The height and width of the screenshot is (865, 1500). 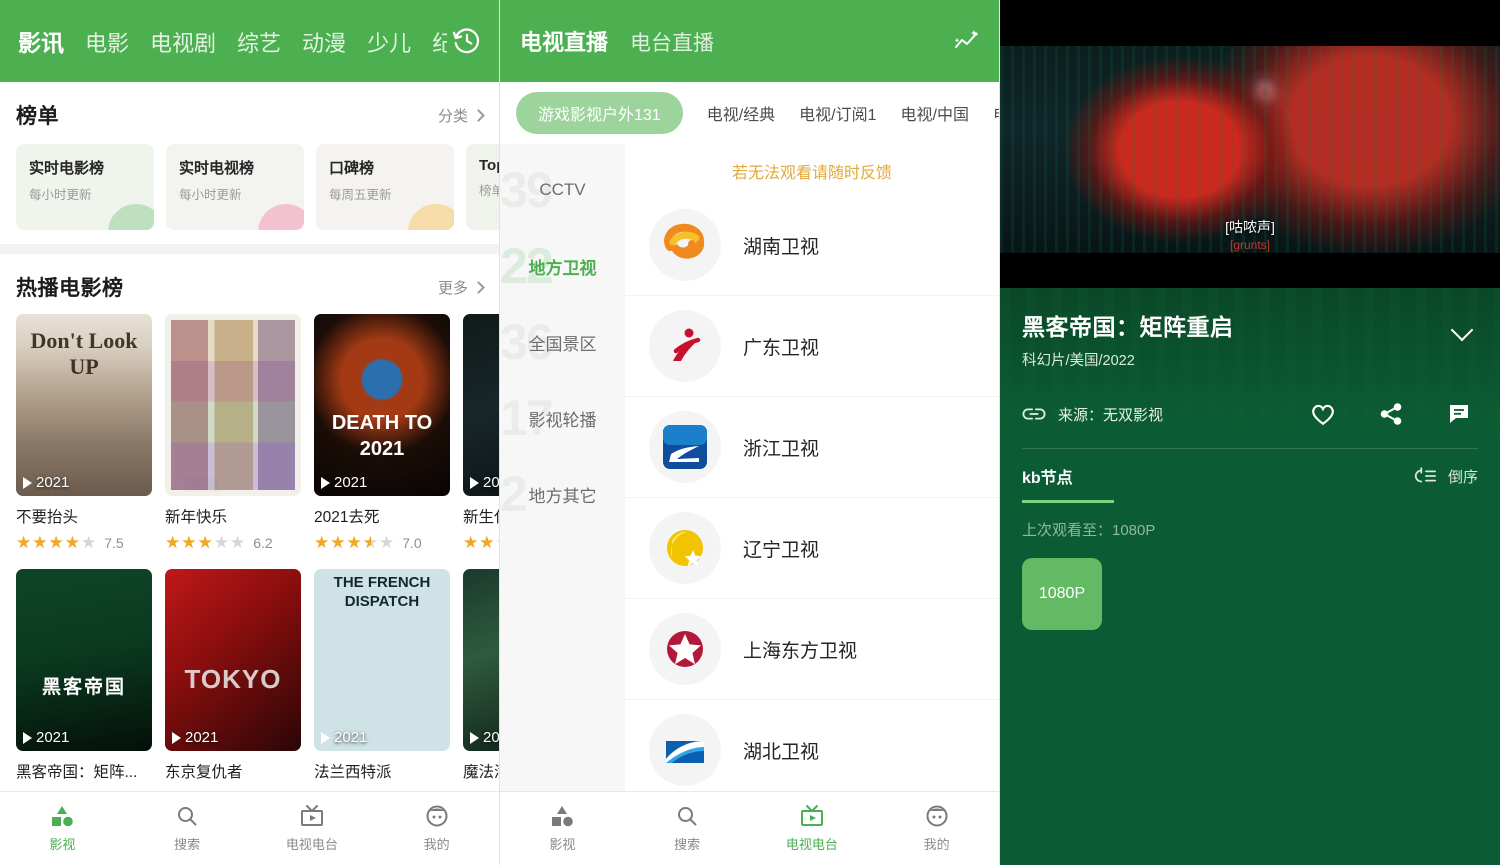 What do you see at coordinates (67, 168) in the screenshot?
I see `rank-card-title: 实时电影榜` at bounding box center [67, 168].